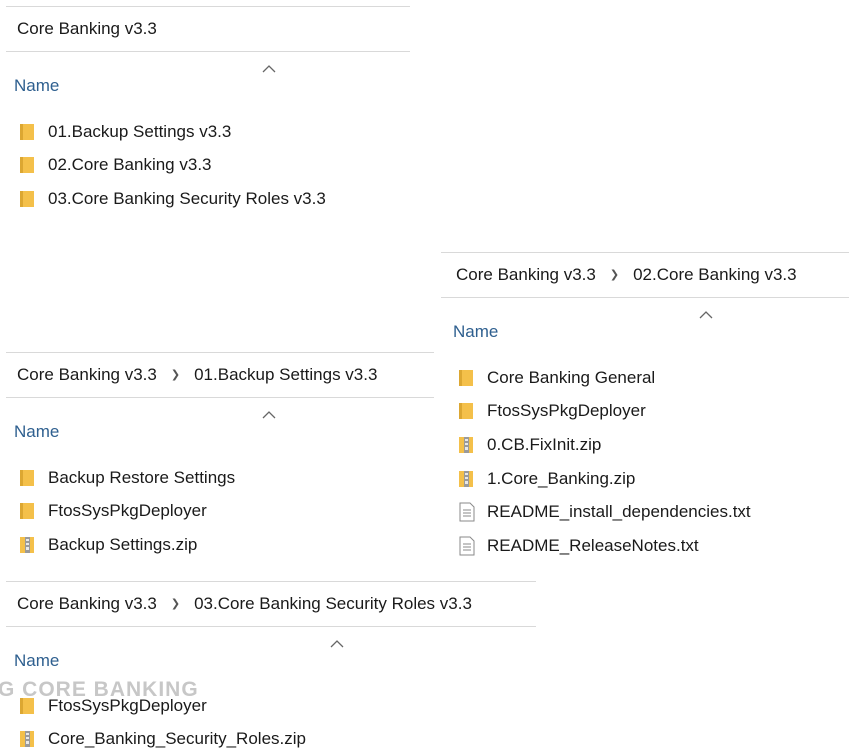 The image size is (849, 756). Describe the element at coordinates (593, 545) in the screenshot. I see `item-name: README_ReleaseNotes.txt` at that location.